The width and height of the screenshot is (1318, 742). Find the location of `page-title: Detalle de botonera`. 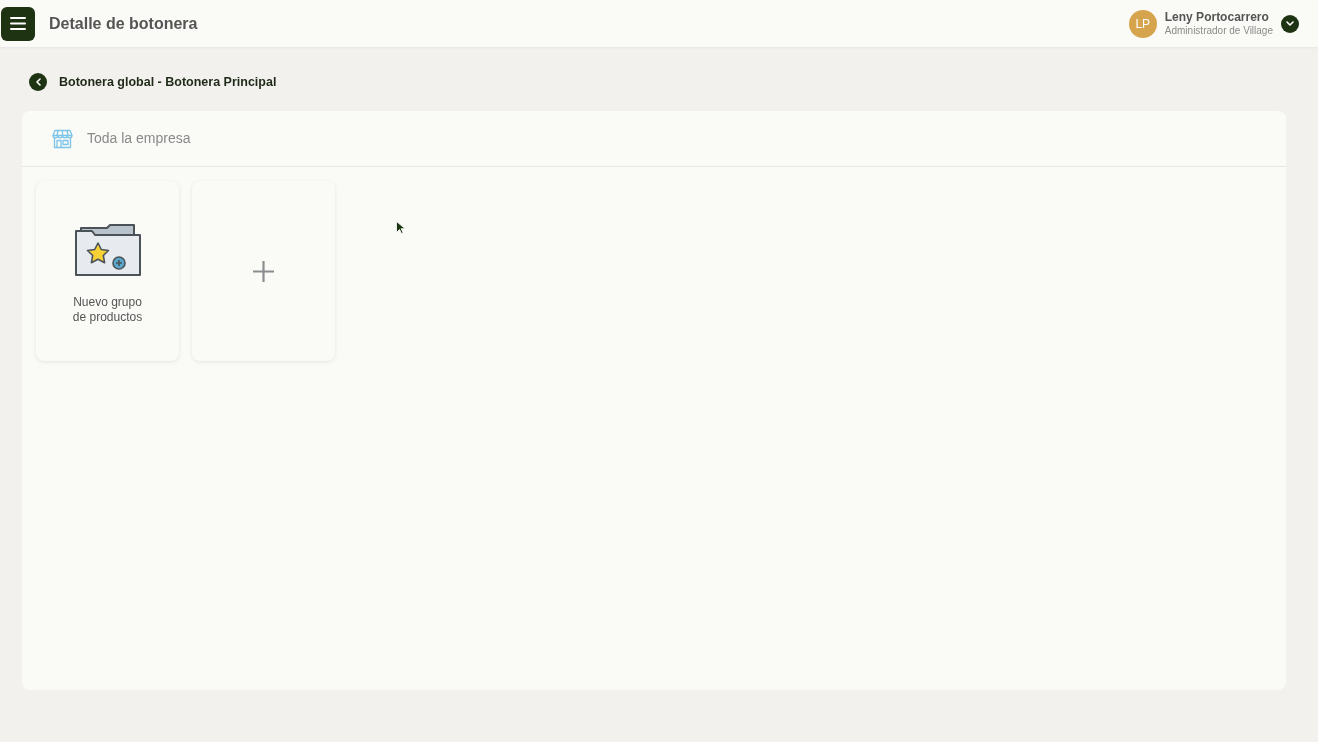

page-title: Detalle de botonera is located at coordinates (123, 23).